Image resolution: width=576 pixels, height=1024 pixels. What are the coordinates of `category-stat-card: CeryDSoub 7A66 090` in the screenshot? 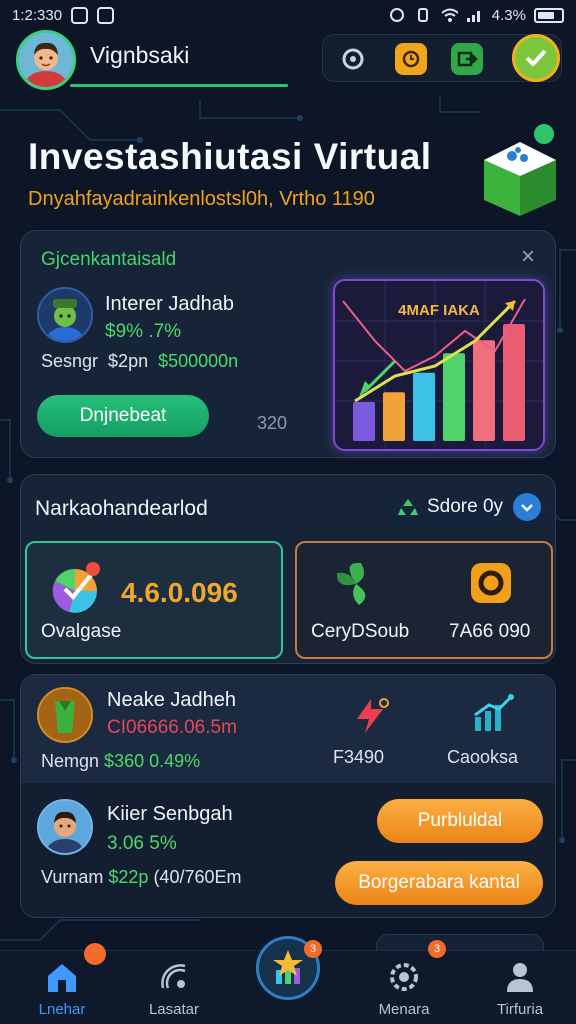 It's located at (424, 600).